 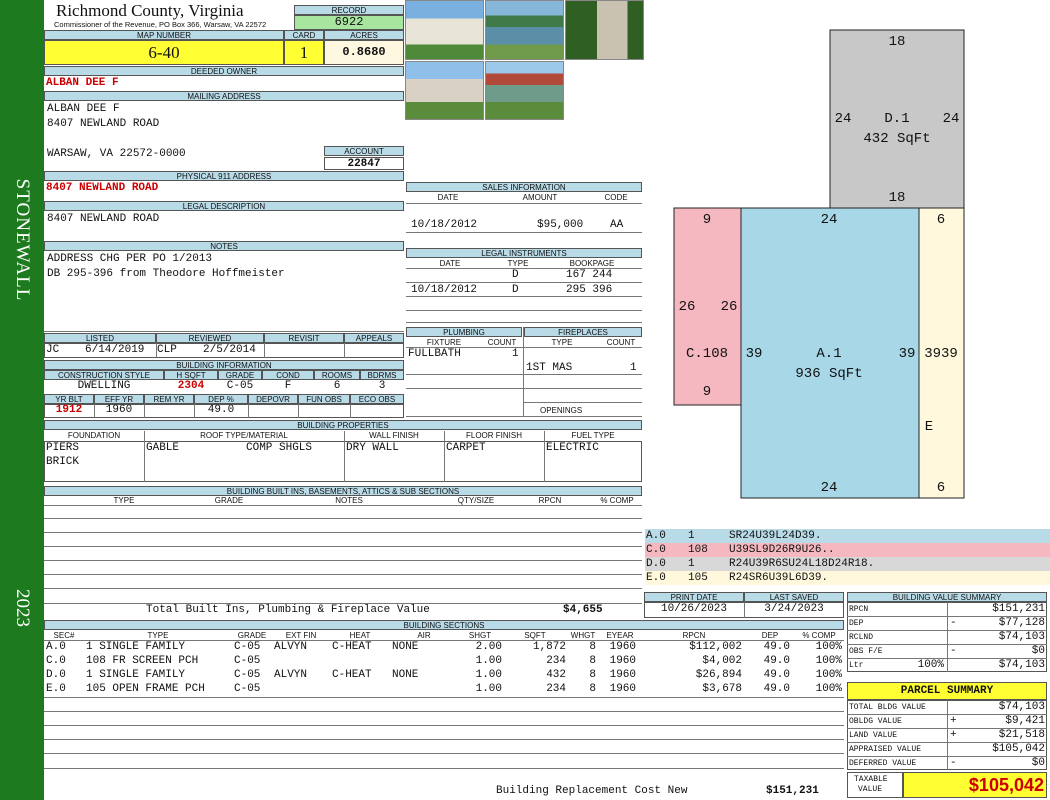 I want to click on built-ins-total: $4,655, so click(x=583, y=610).